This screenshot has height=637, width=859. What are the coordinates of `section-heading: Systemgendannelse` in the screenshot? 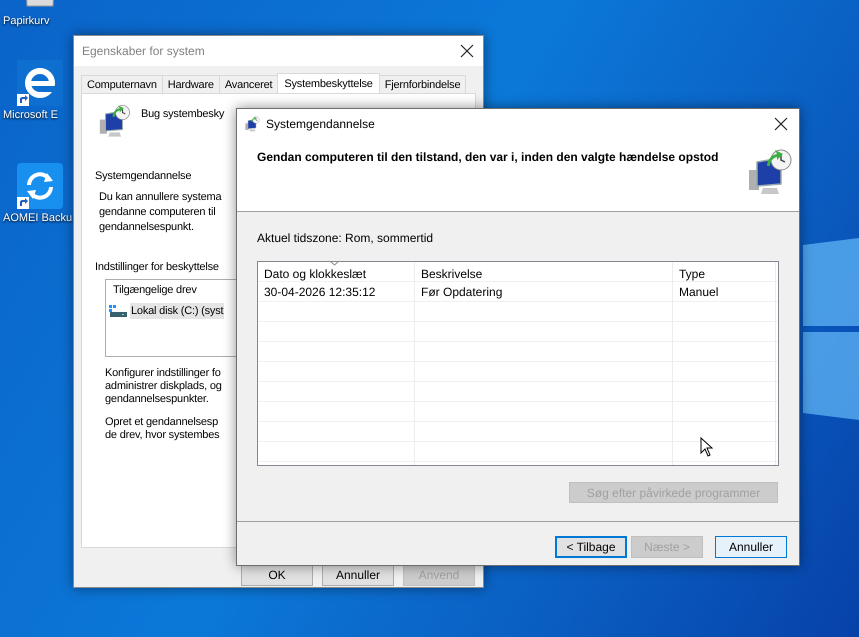 It's located at (143, 176).